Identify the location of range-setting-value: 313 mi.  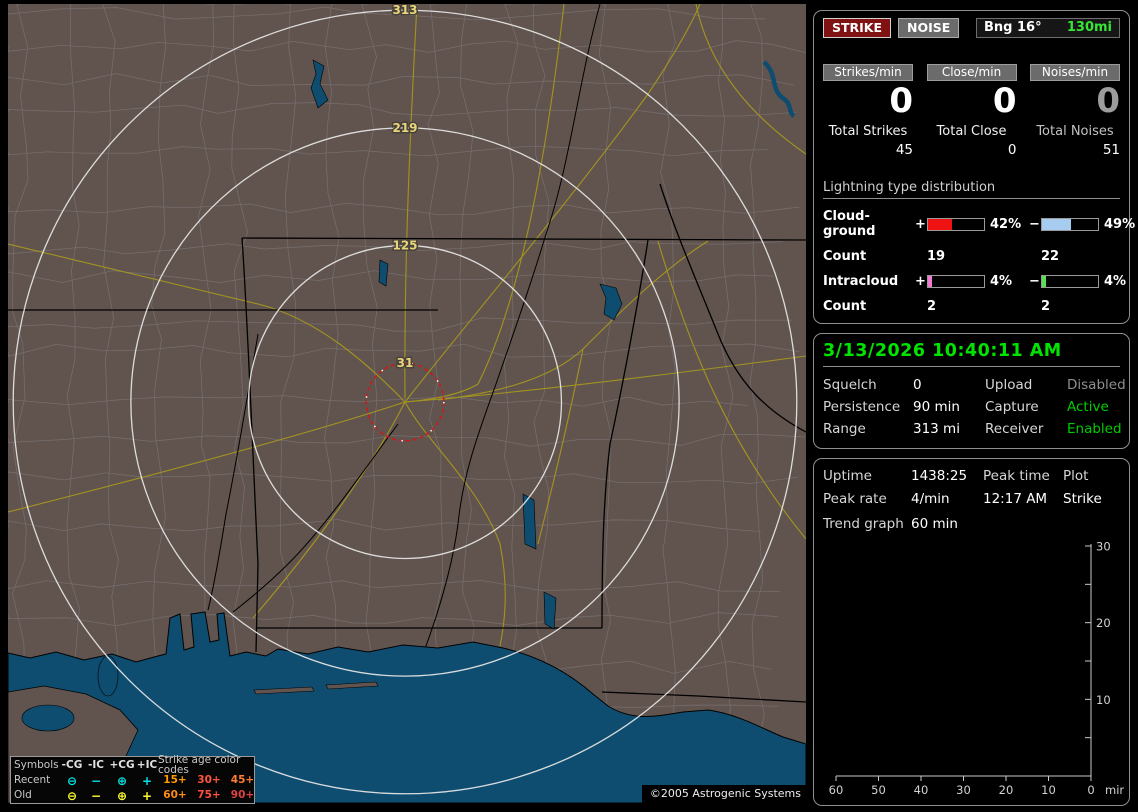
(936, 429).